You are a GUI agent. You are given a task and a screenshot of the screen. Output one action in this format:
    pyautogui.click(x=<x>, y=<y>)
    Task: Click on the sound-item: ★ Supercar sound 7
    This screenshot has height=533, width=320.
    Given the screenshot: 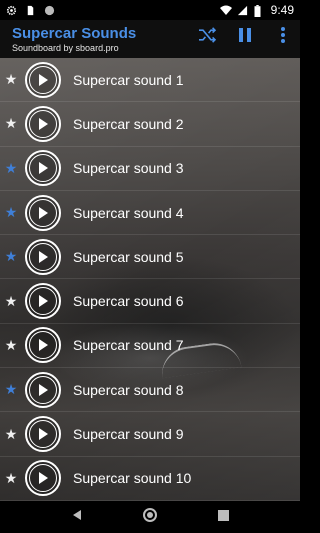 What is the action you would take?
    pyautogui.click(x=150, y=346)
    